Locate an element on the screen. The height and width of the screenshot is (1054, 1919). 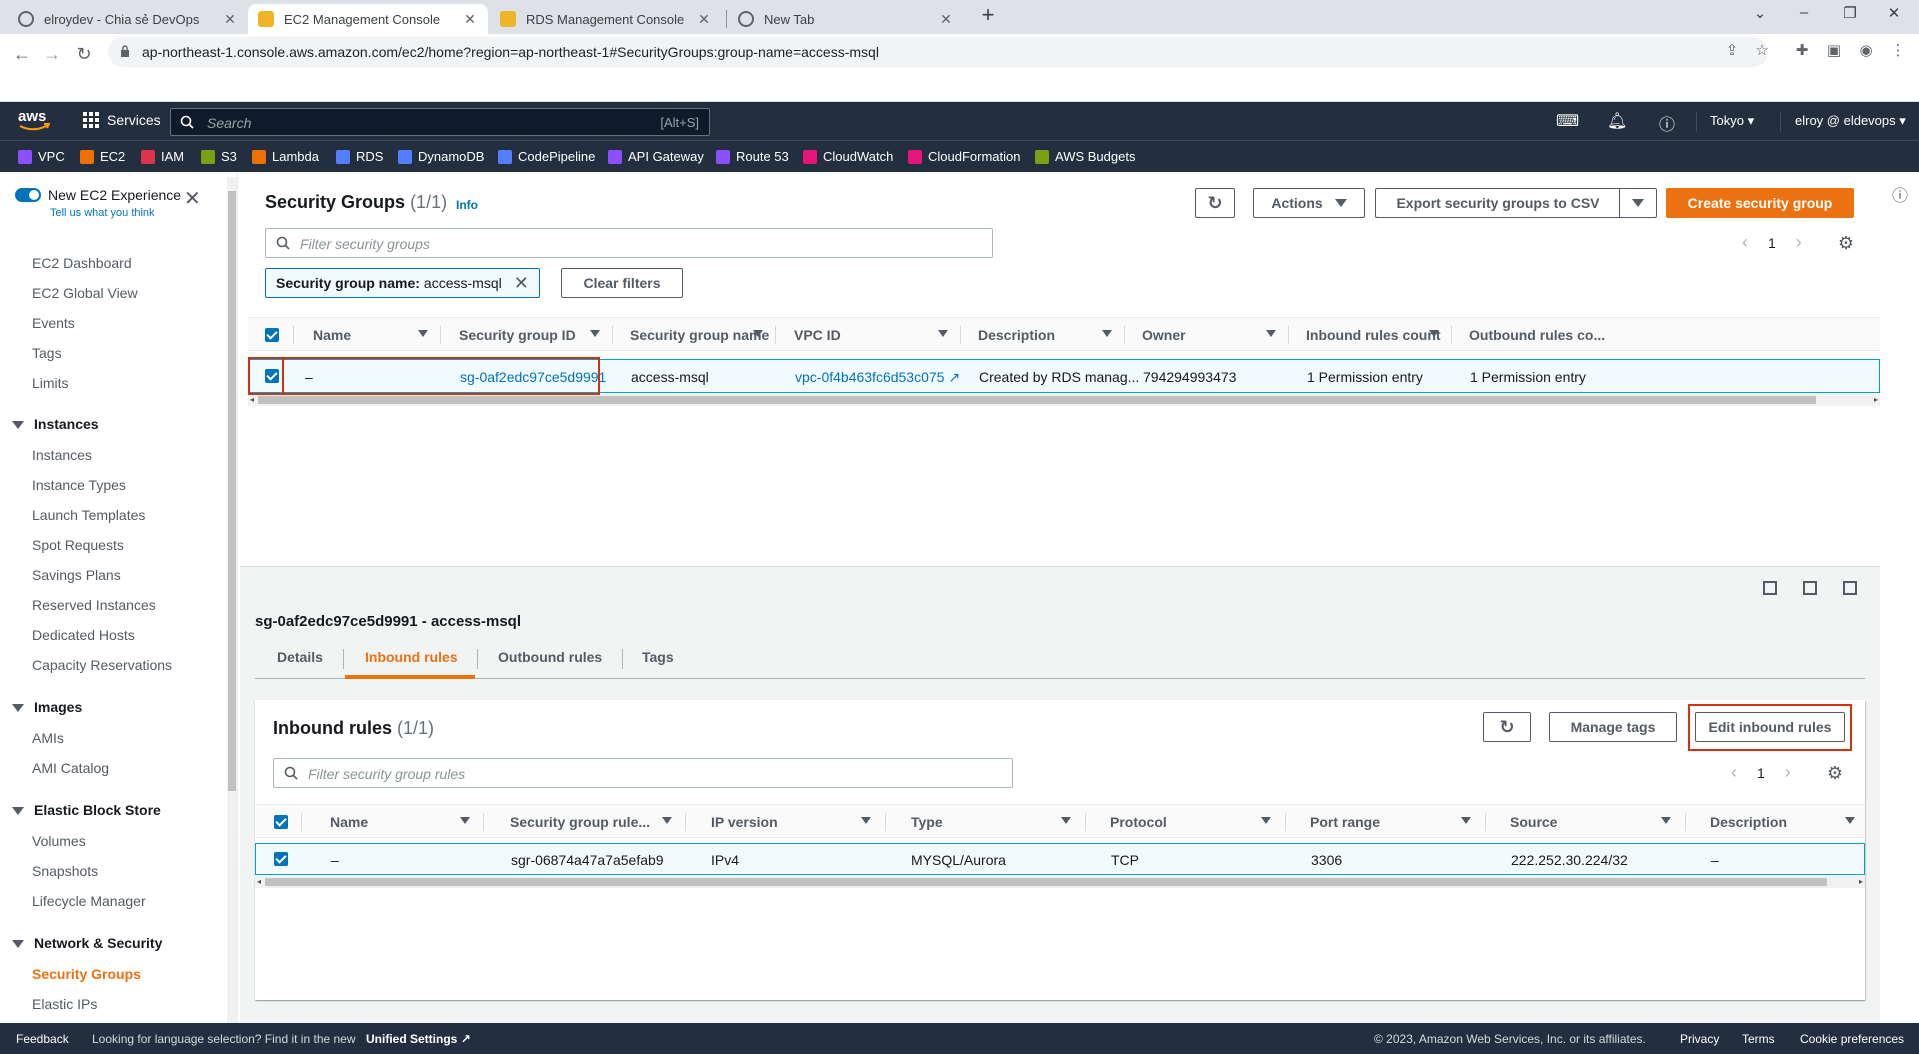
column-header-inbound-rules-count: Inbound rules count is located at coordinates (1373, 335).